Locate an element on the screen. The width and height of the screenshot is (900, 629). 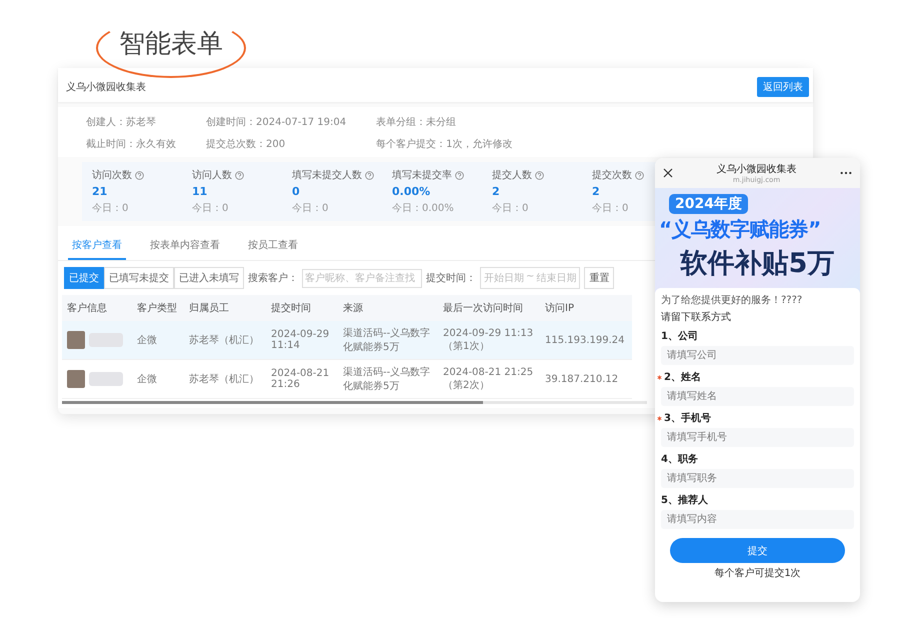
year-badge: 2024年度 is located at coordinates (708, 204).